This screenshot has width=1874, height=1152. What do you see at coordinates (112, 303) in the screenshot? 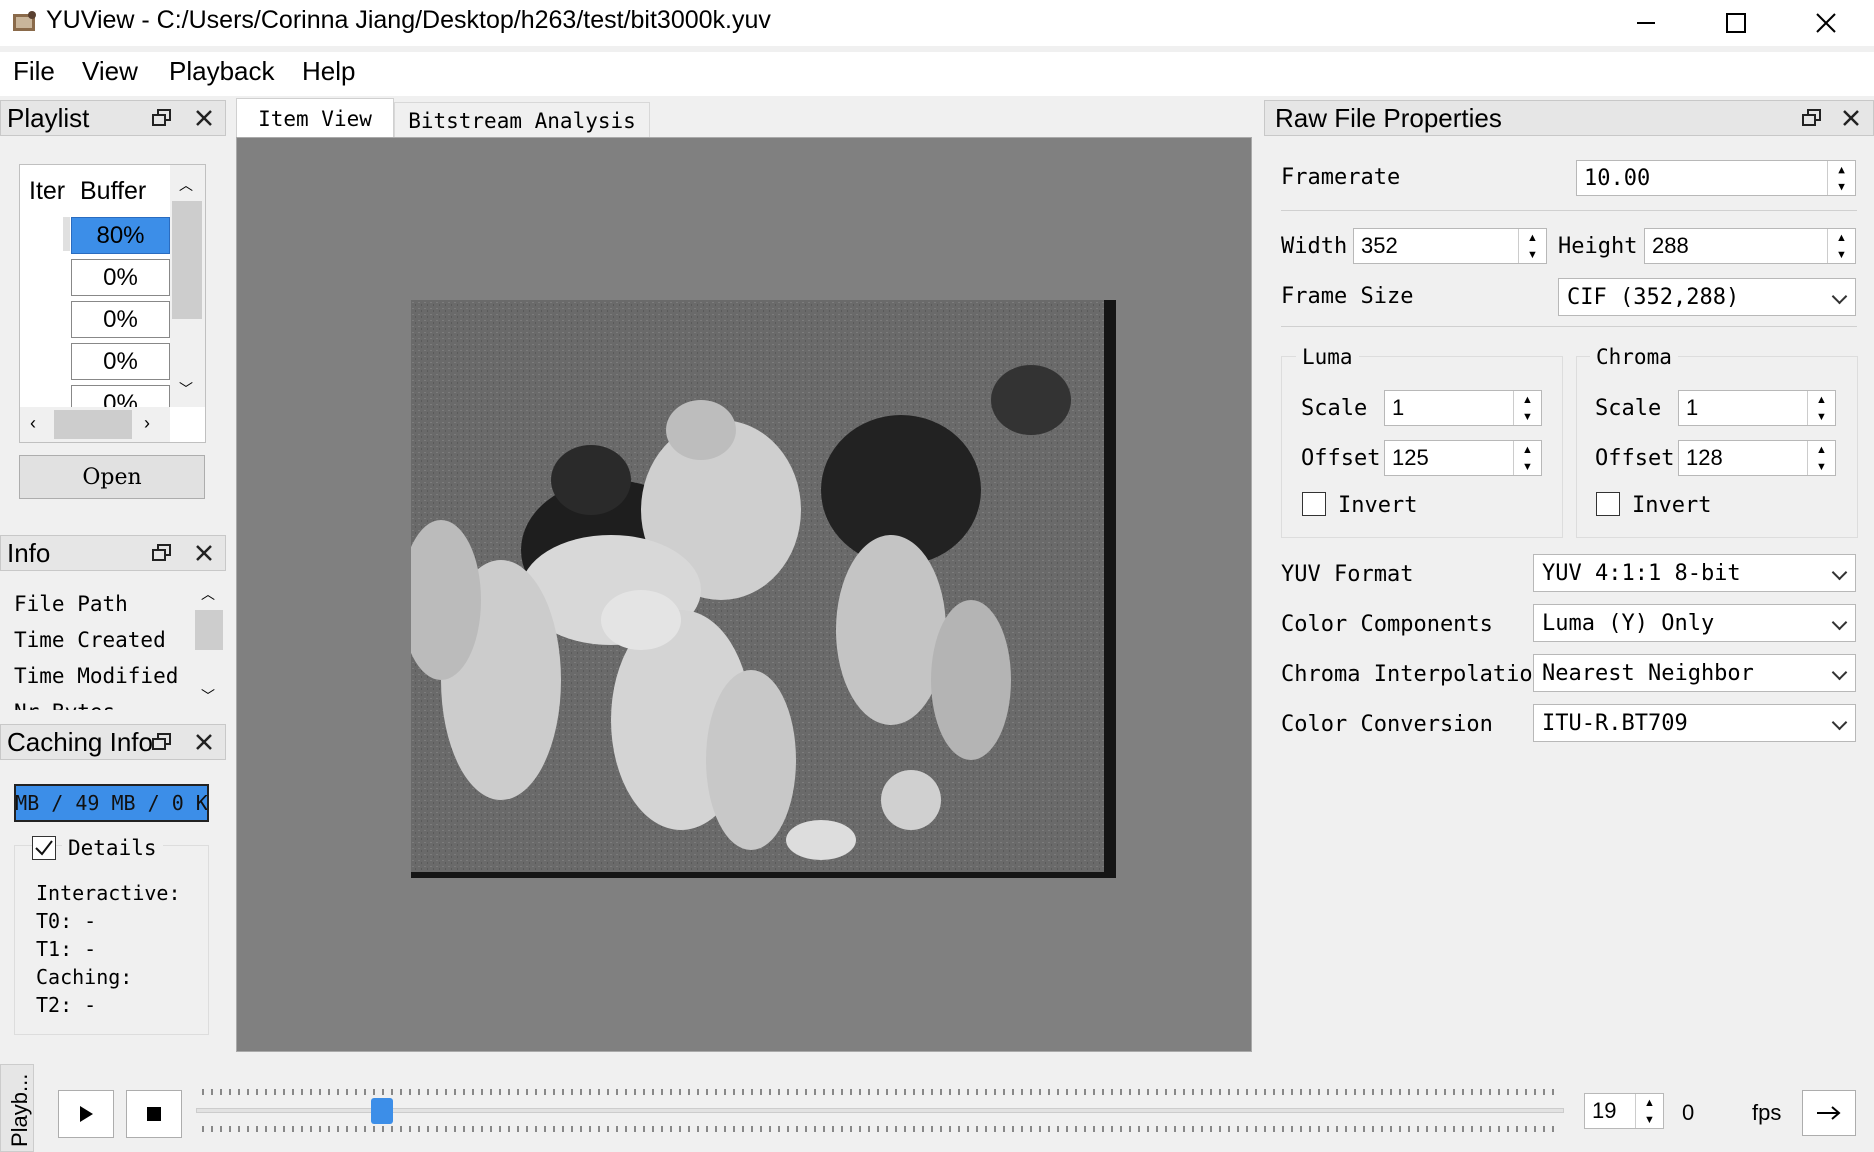
I see `playlist-tree: Iter Buffer 80% 0% 0% 0% 0% ︿ ﹀ ‹ ›` at bounding box center [112, 303].